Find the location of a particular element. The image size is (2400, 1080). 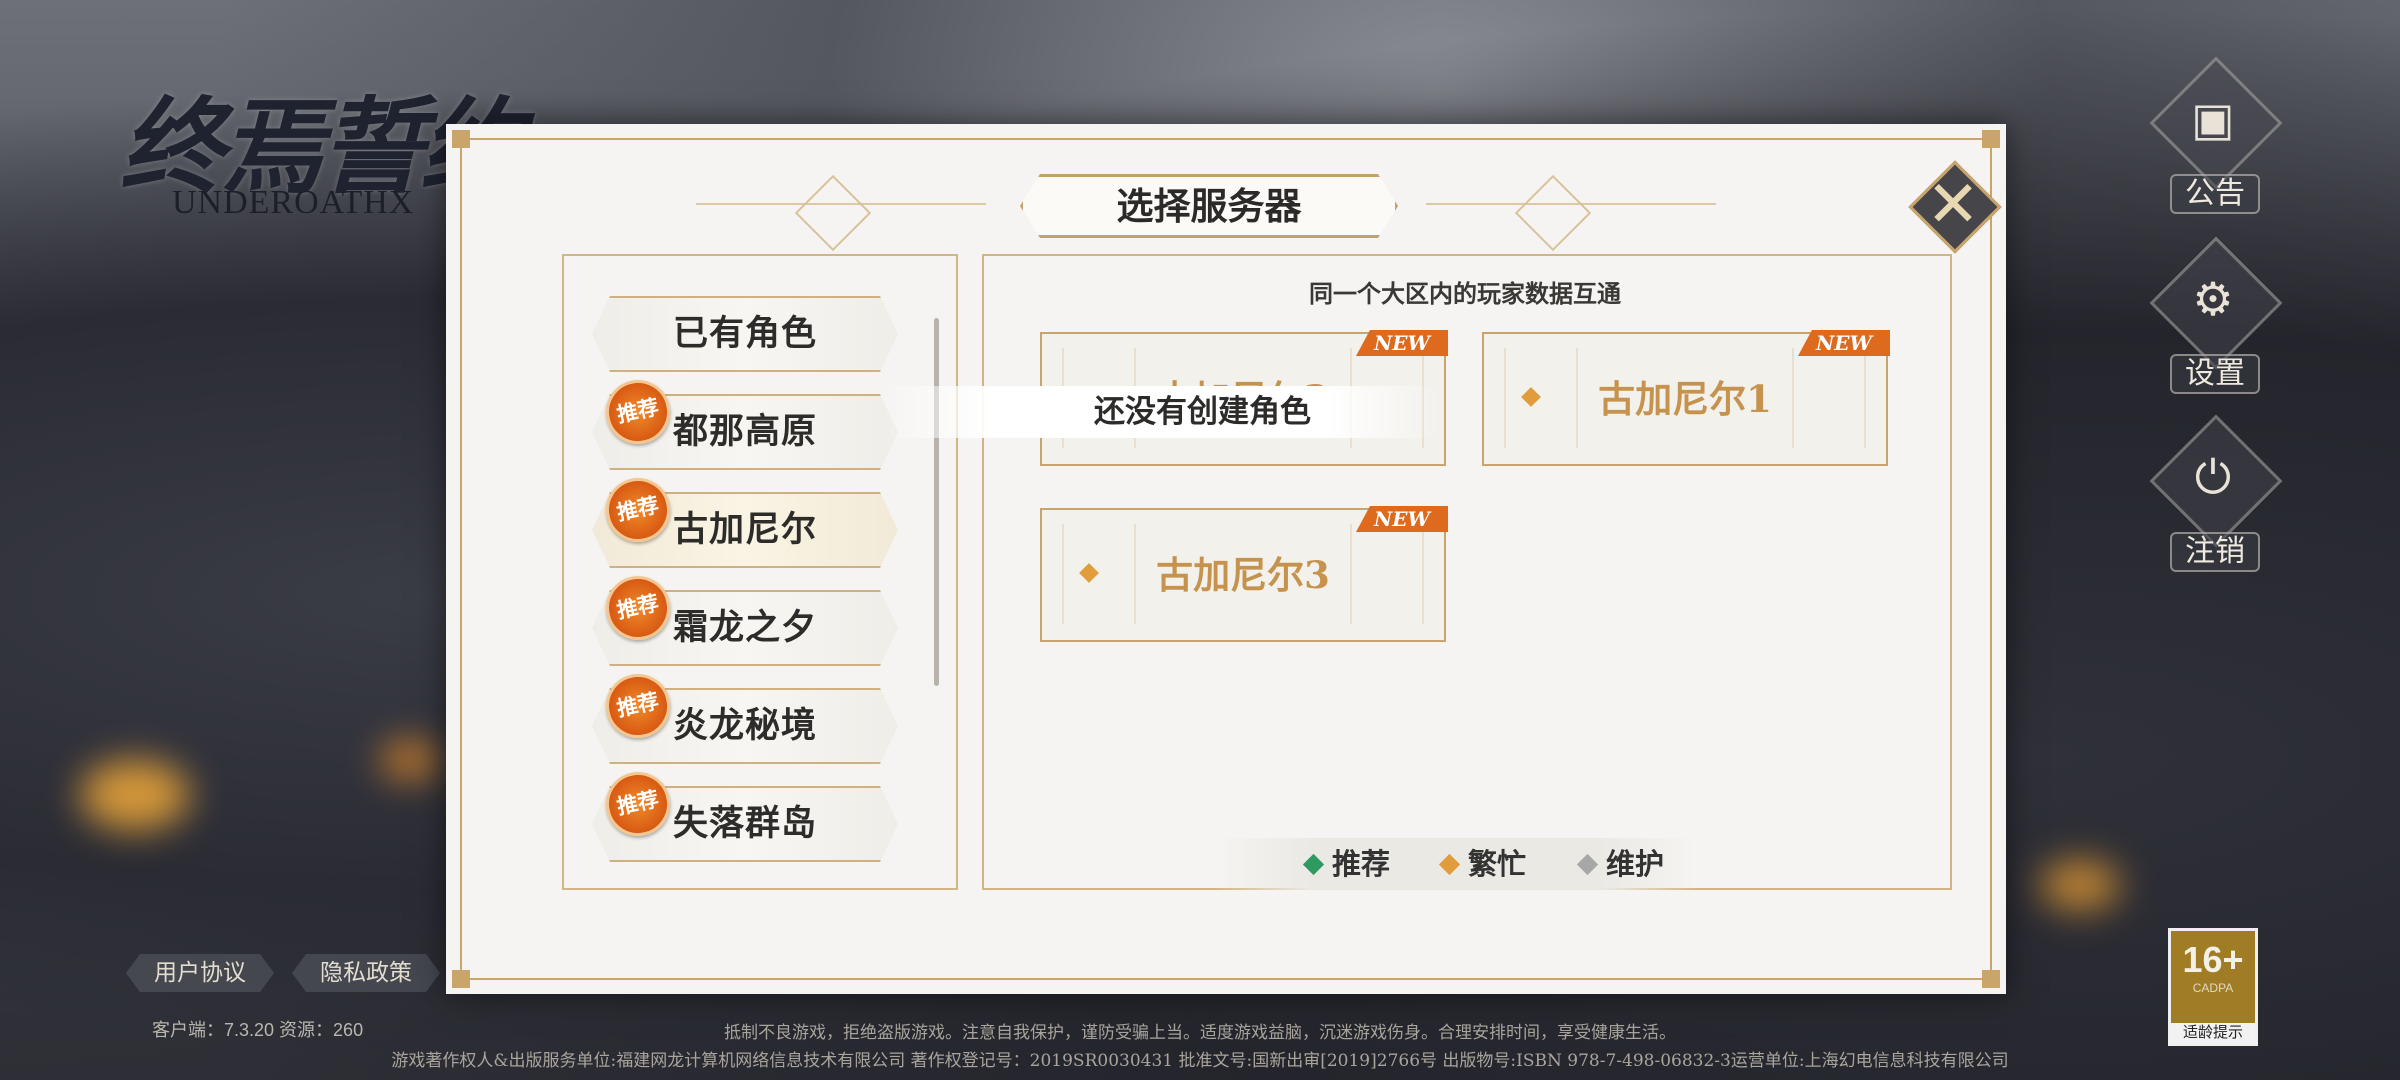

logout-button: ⏻ 注销 is located at coordinates (2215, 496).